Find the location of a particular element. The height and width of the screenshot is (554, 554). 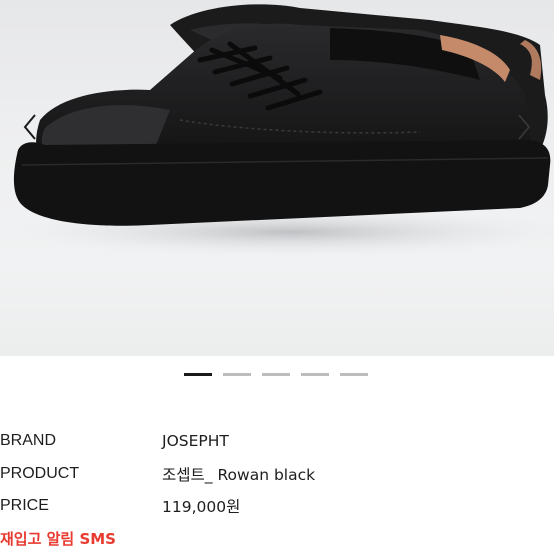

gallery-prev-button is located at coordinates (30, 127).